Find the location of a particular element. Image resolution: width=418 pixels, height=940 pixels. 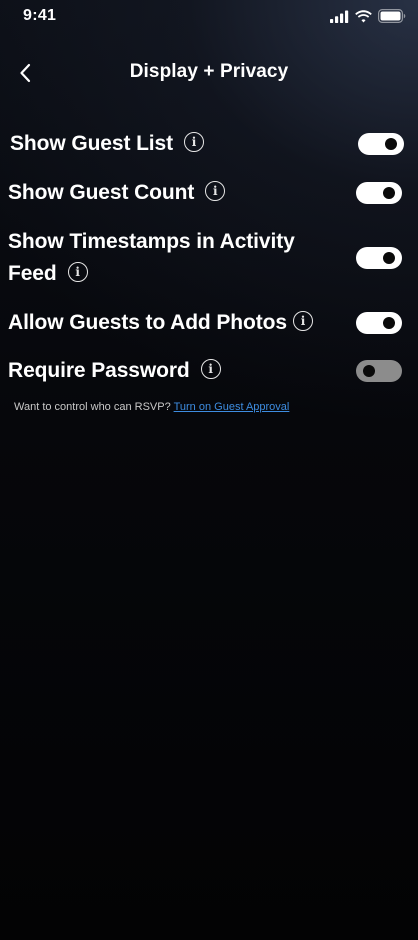

setting-row-show-guest-count: Show Guest Count i is located at coordinates (206, 193).